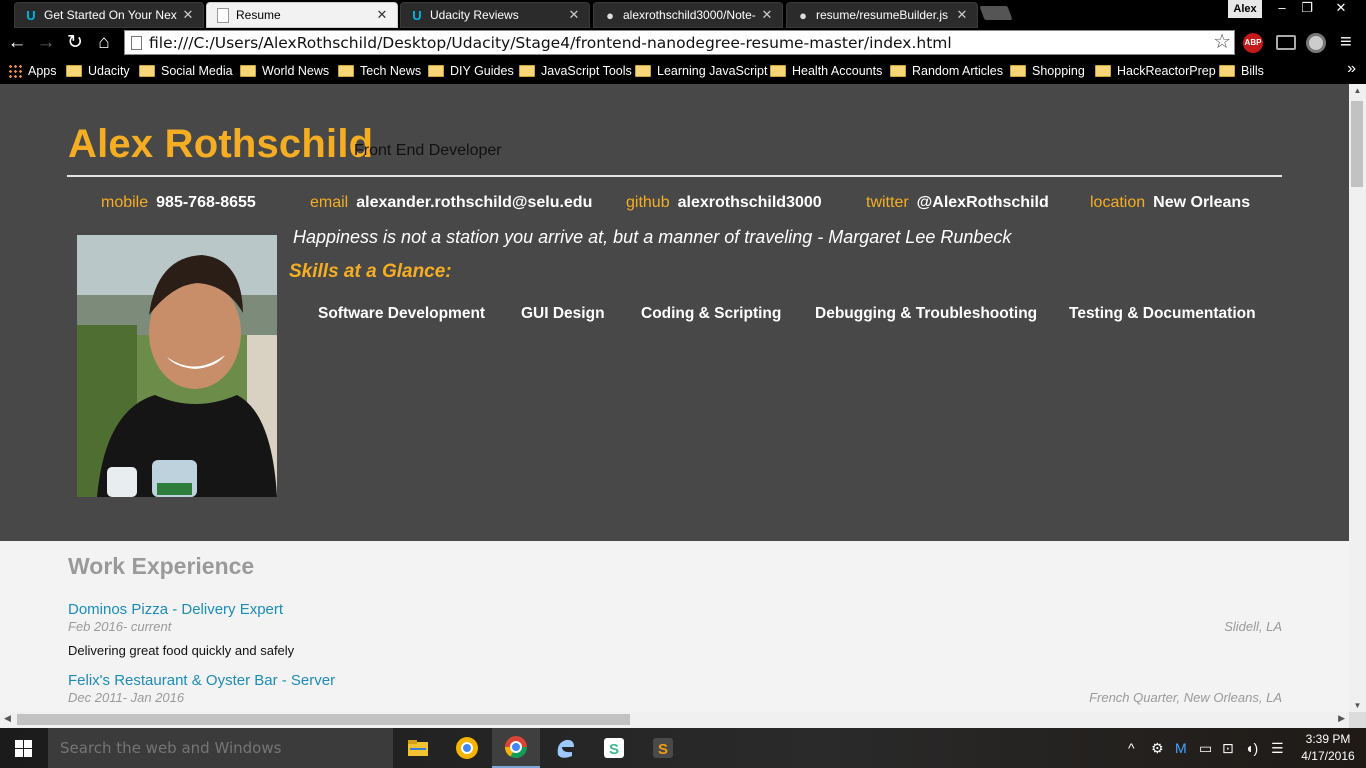  What do you see at coordinates (206, 202) in the screenshot?
I see `contact-value: 985-768-8655` at bounding box center [206, 202].